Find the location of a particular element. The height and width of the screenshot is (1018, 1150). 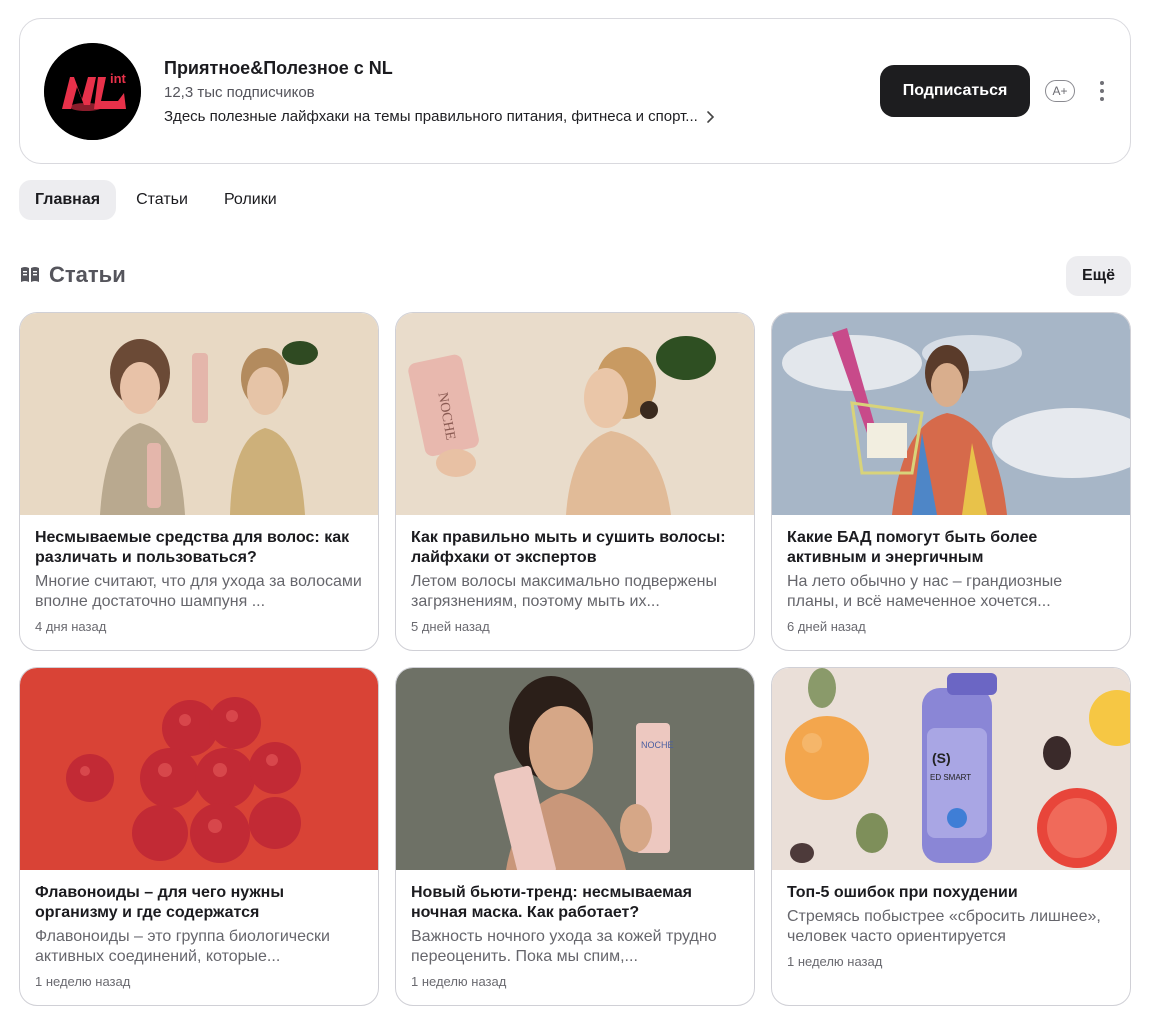

article-time: 5 дней назад is located at coordinates (450, 626).